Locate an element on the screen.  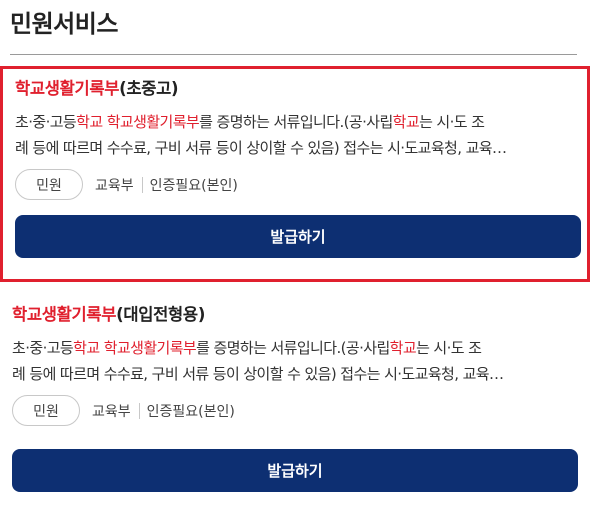
card-title: 학교생활기록부(초중고) is located at coordinates (295, 89).